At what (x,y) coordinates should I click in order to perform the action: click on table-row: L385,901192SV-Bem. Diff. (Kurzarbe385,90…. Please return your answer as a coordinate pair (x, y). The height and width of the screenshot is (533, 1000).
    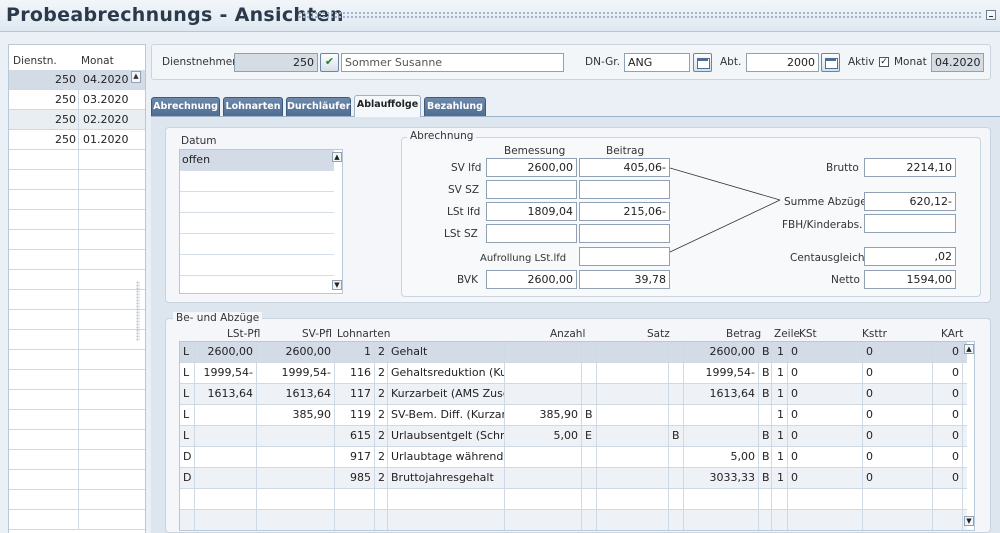
    Looking at the image, I should click on (573, 415).